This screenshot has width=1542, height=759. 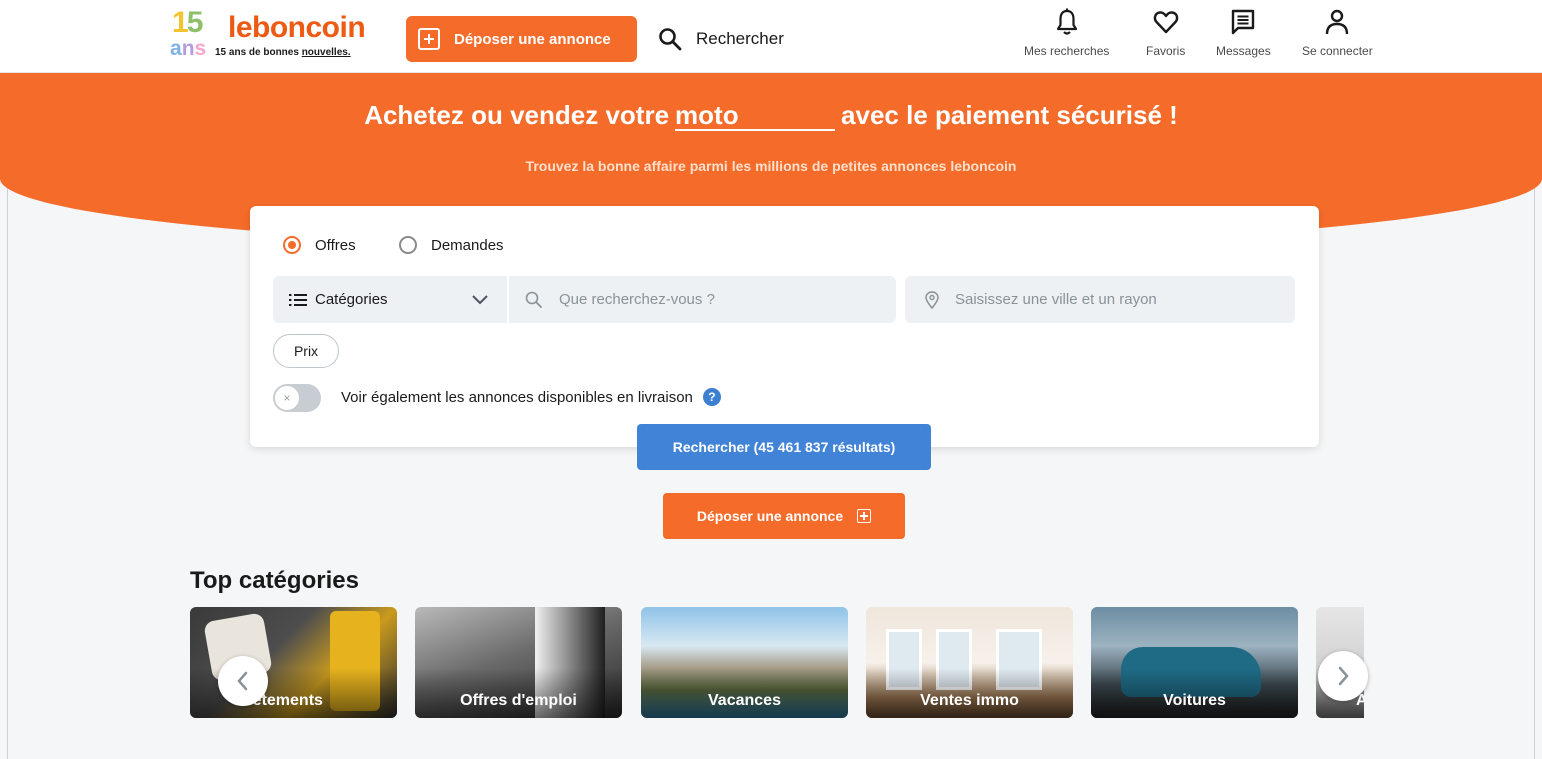 What do you see at coordinates (287, 398) in the screenshot?
I see `toggle-off-icon: ×` at bounding box center [287, 398].